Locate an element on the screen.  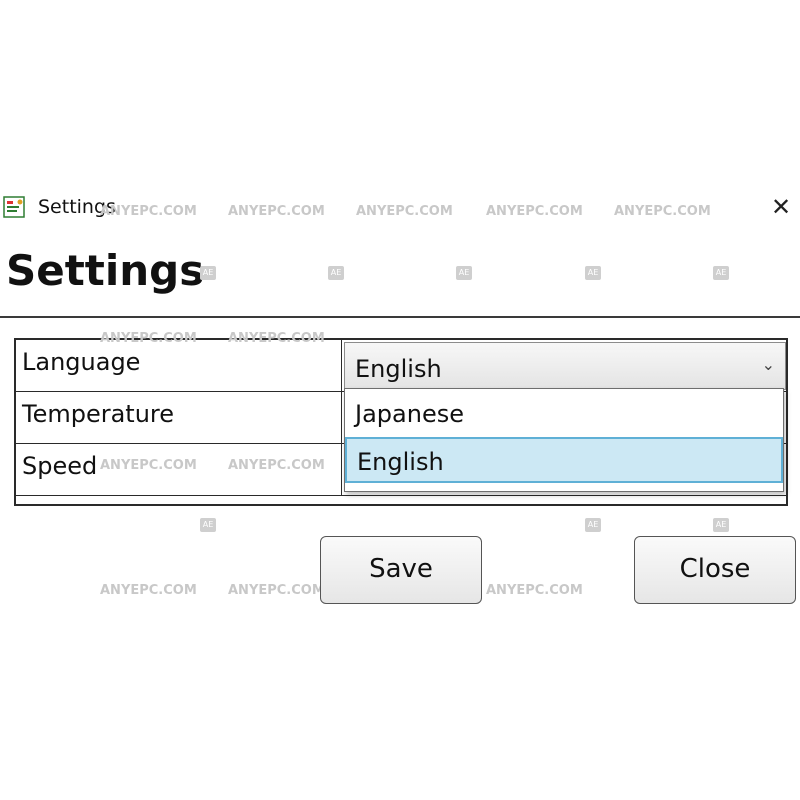
row-label: Language is located at coordinates (179, 365).